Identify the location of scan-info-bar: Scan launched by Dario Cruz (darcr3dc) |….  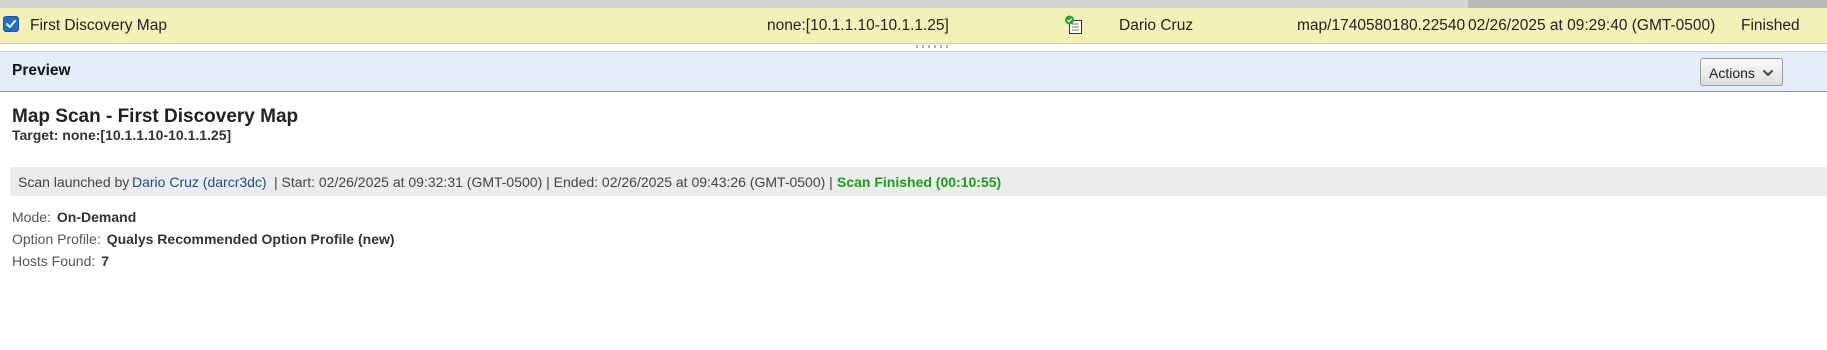
(918, 181).